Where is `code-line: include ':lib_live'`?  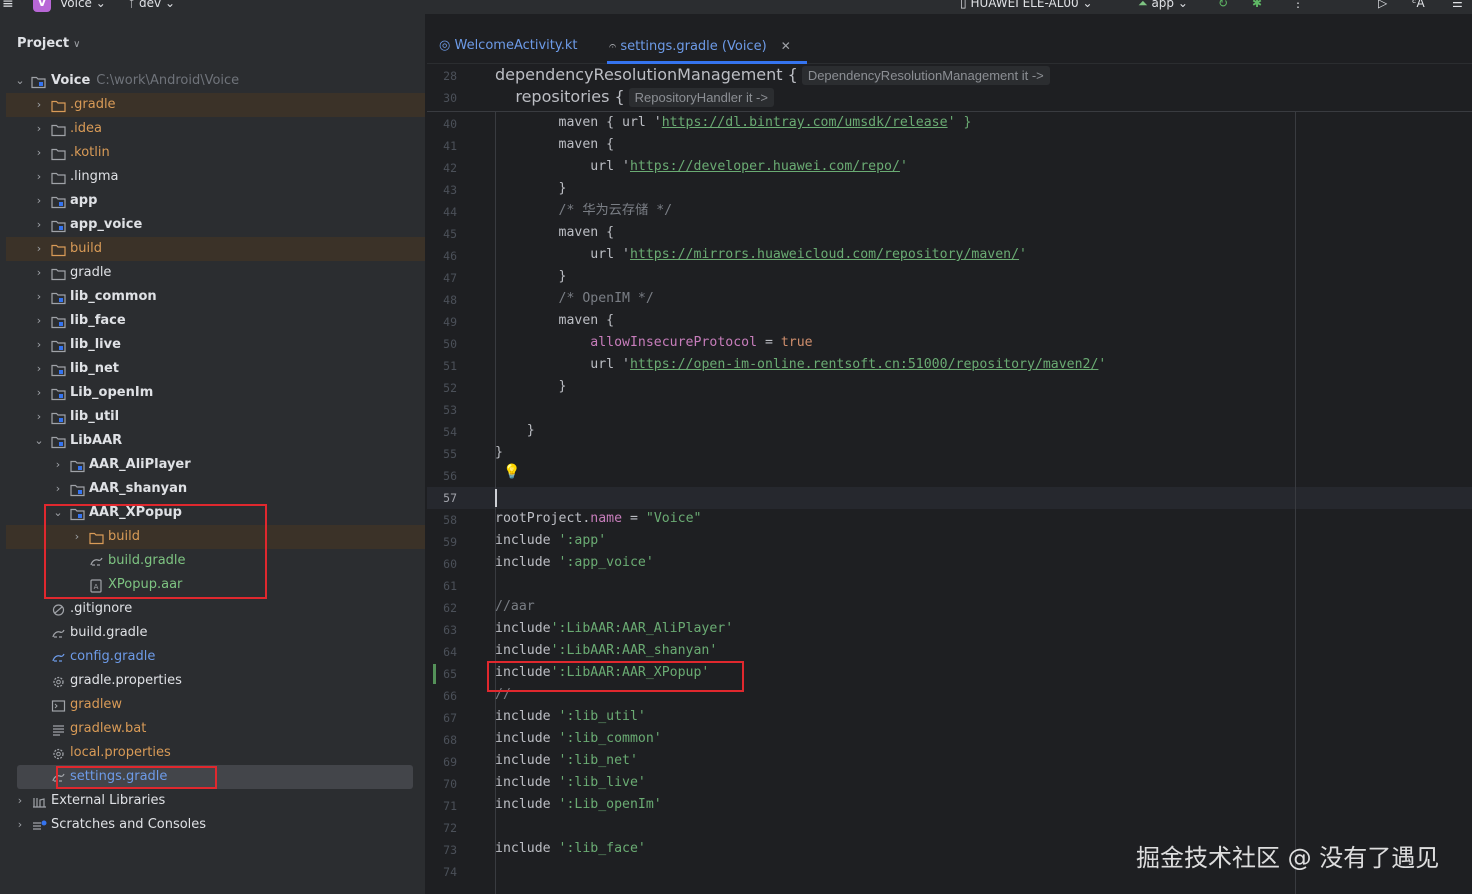 code-line: include ':lib_live' is located at coordinates (570, 783).